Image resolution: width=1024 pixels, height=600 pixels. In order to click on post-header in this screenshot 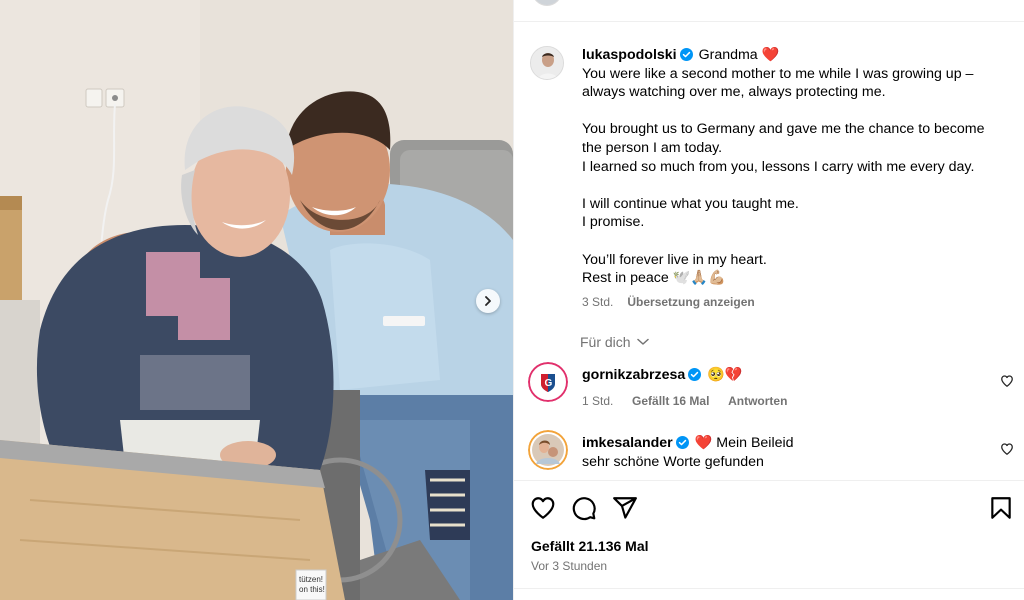, I will do `click(769, 11)`.